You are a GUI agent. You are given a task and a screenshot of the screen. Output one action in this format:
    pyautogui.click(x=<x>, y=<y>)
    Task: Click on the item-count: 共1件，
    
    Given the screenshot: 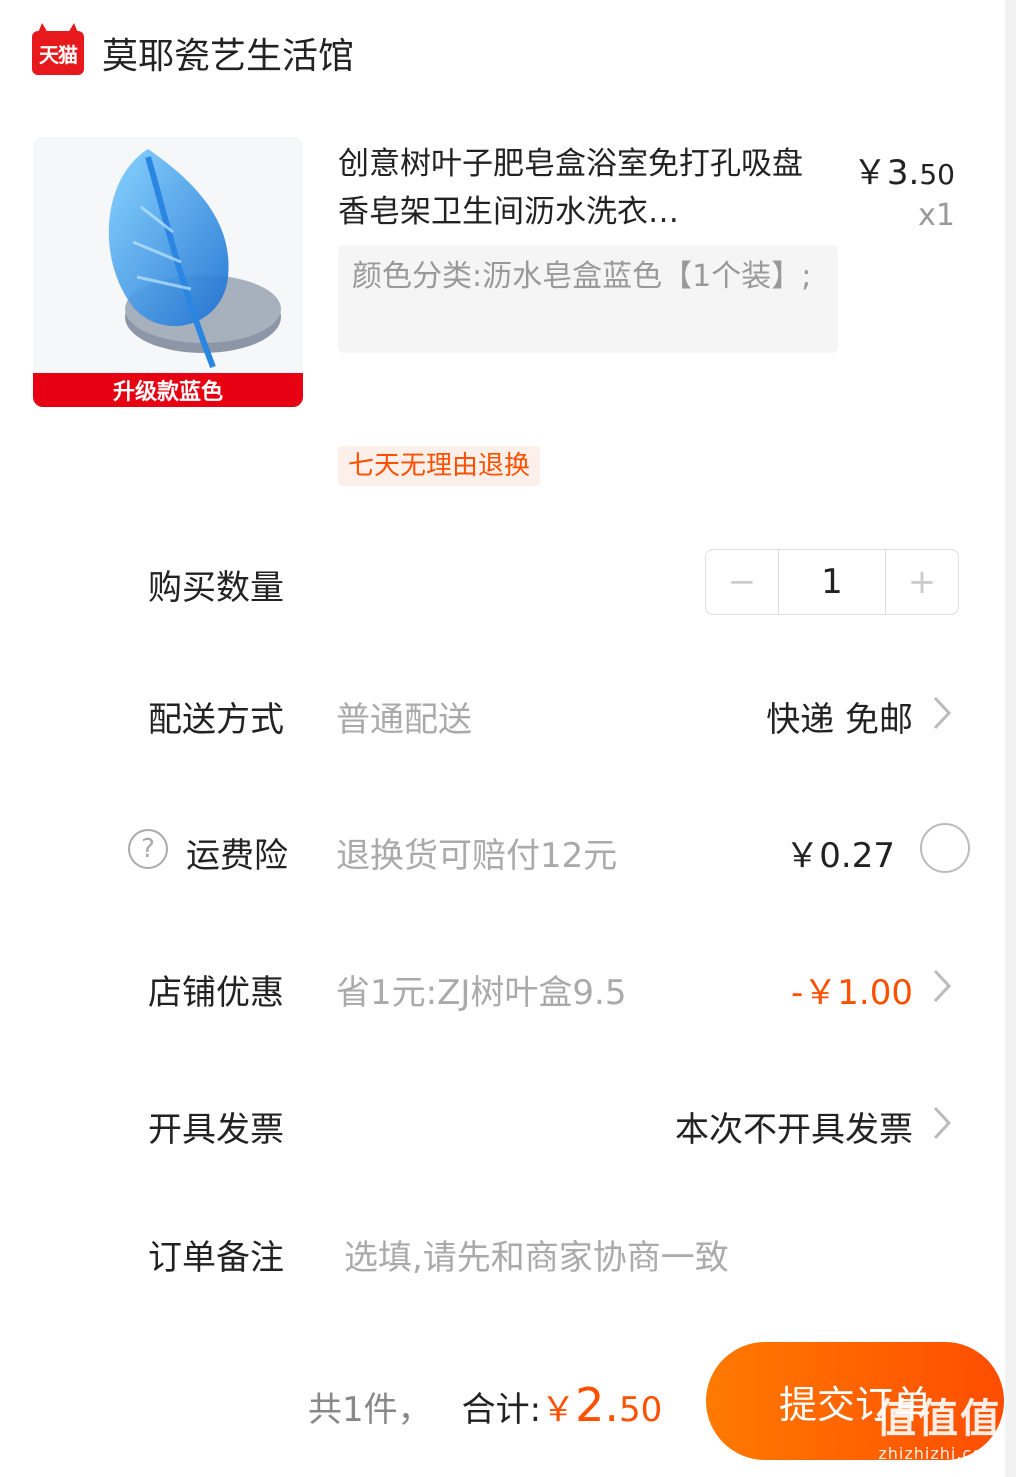 What is the action you would take?
    pyautogui.click(x=370, y=1410)
    